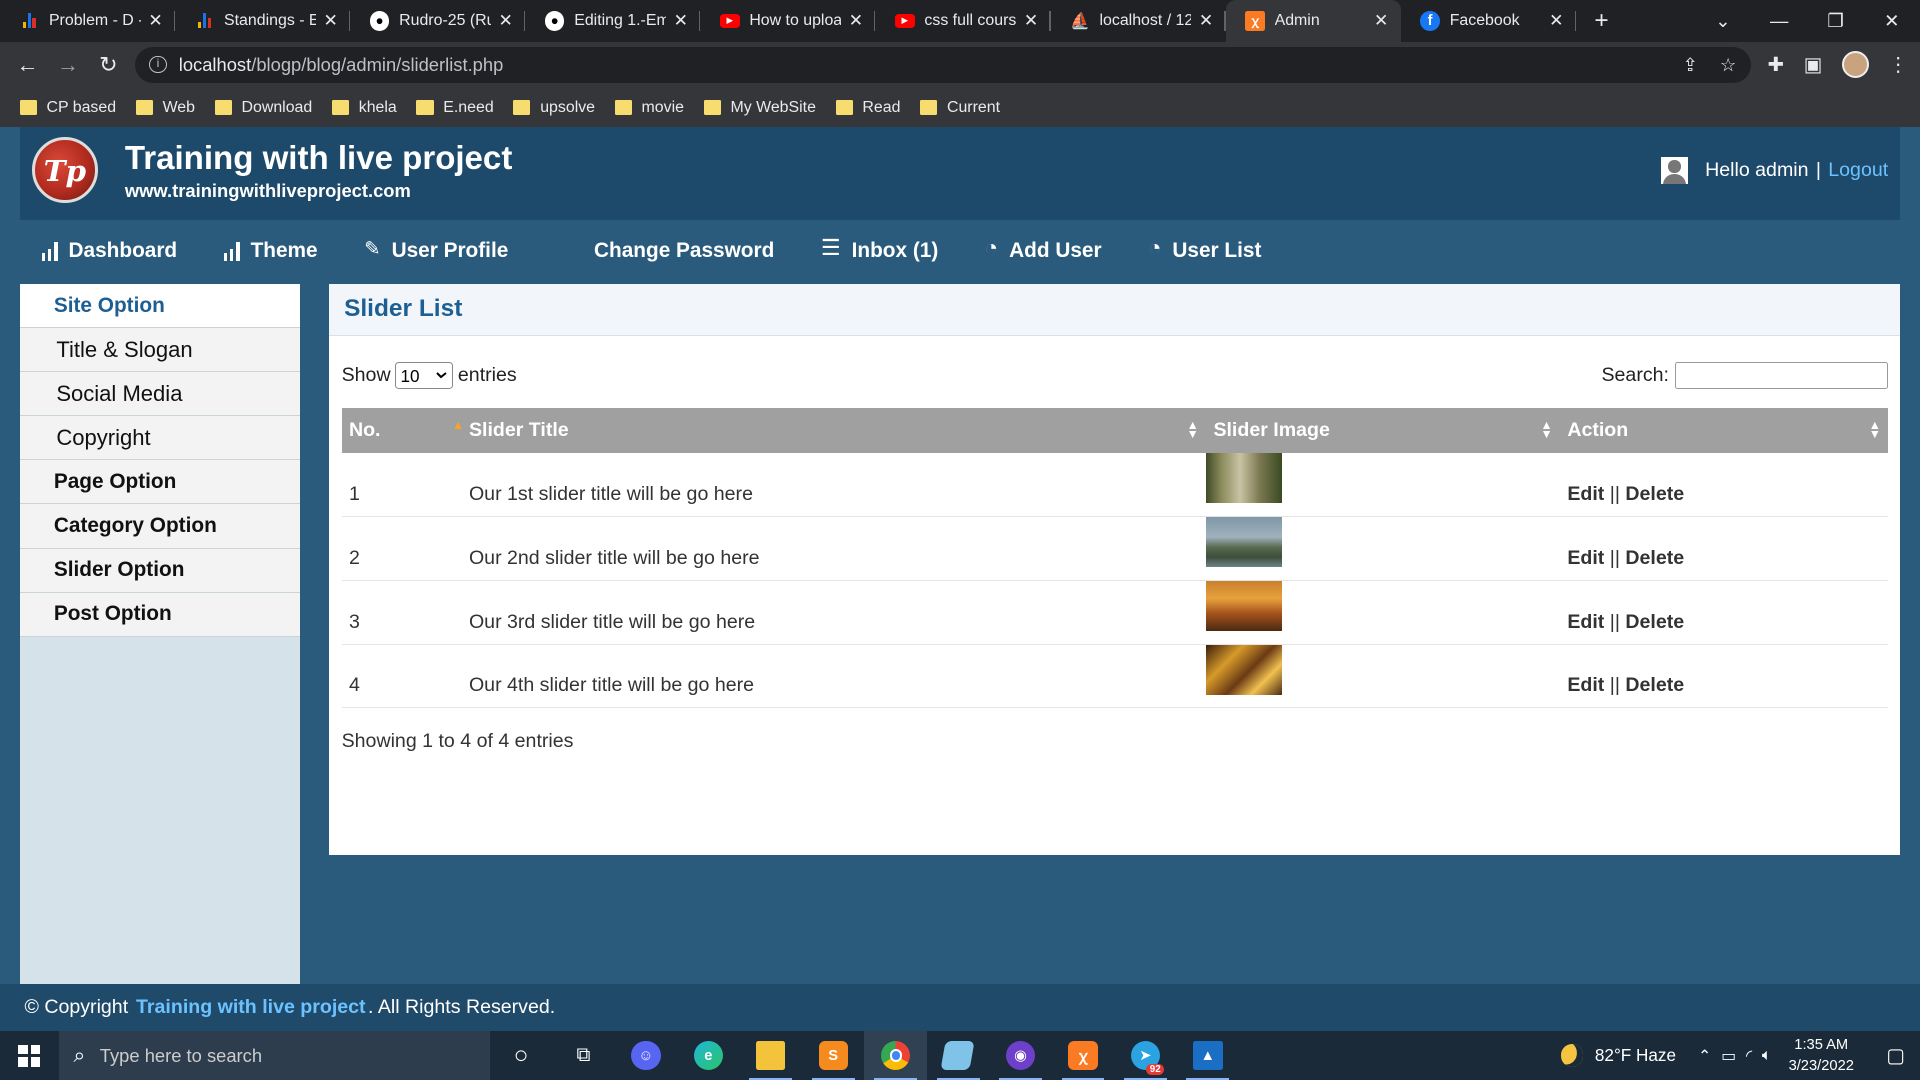 The image size is (1920, 1080). What do you see at coordinates (1043, 249) in the screenshot?
I see `nav-add-user: ◔ Add User` at bounding box center [1043, 249].